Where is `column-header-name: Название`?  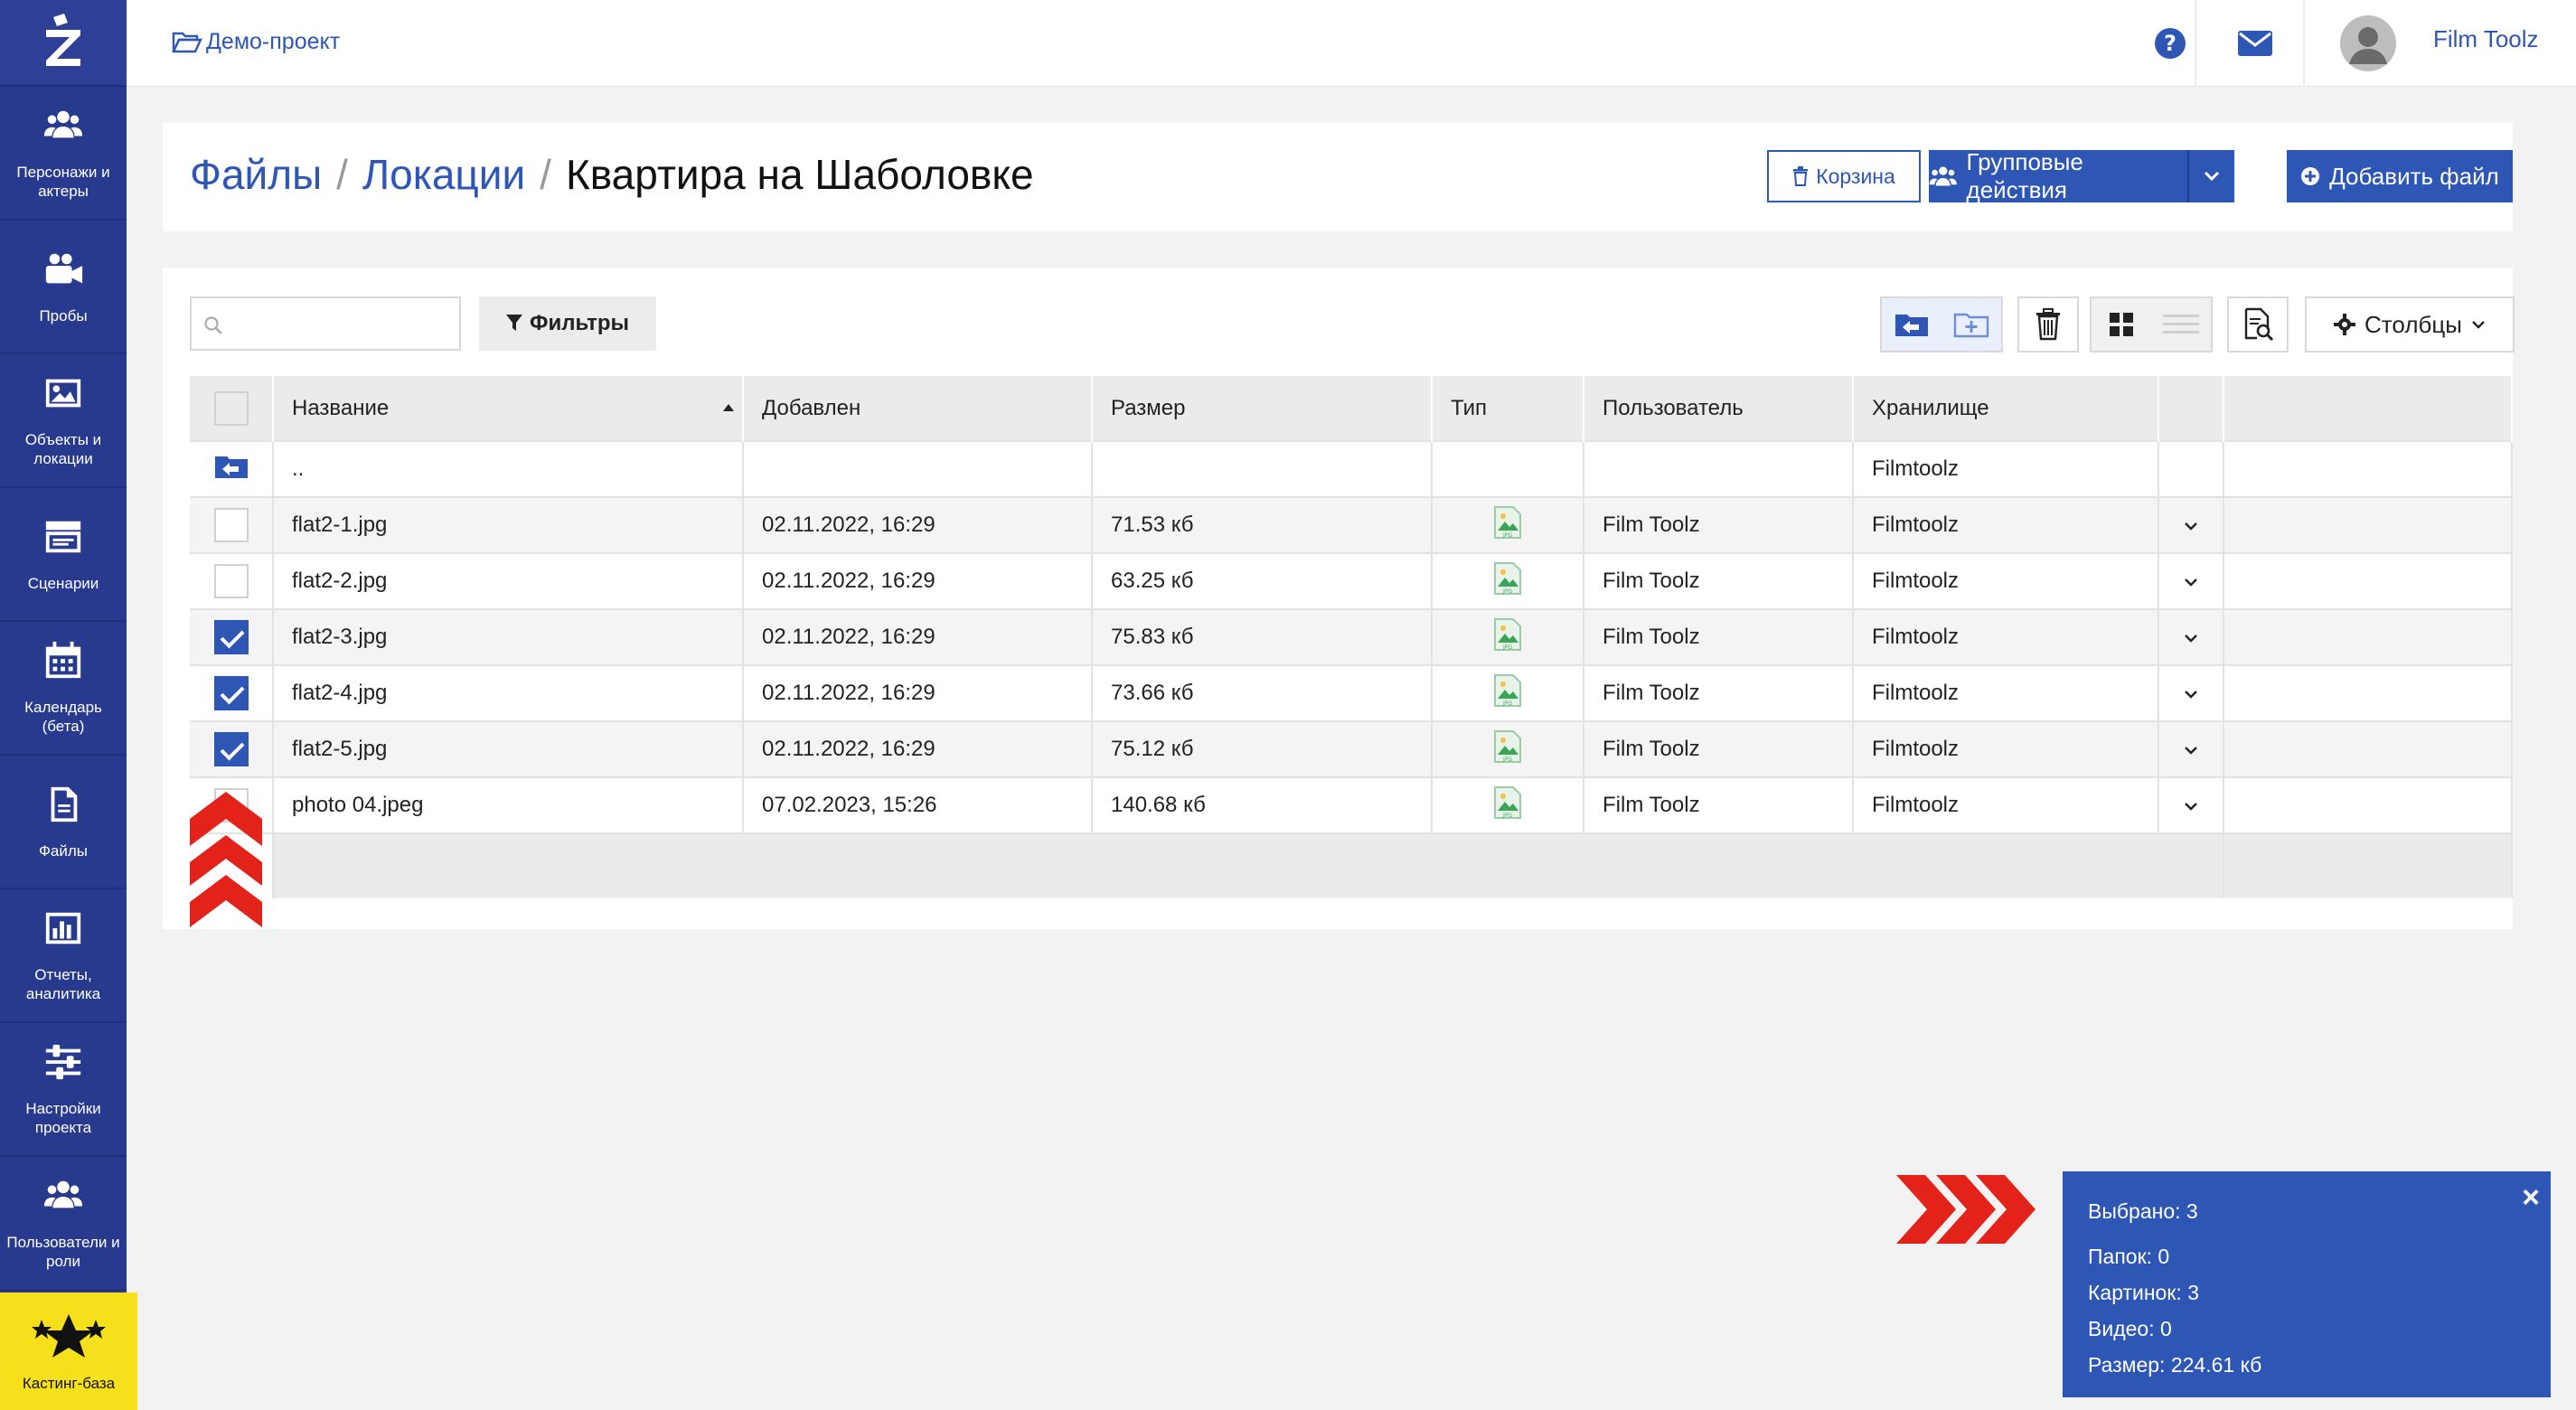
column-header-name: Название is located at coordinates (509, 409).